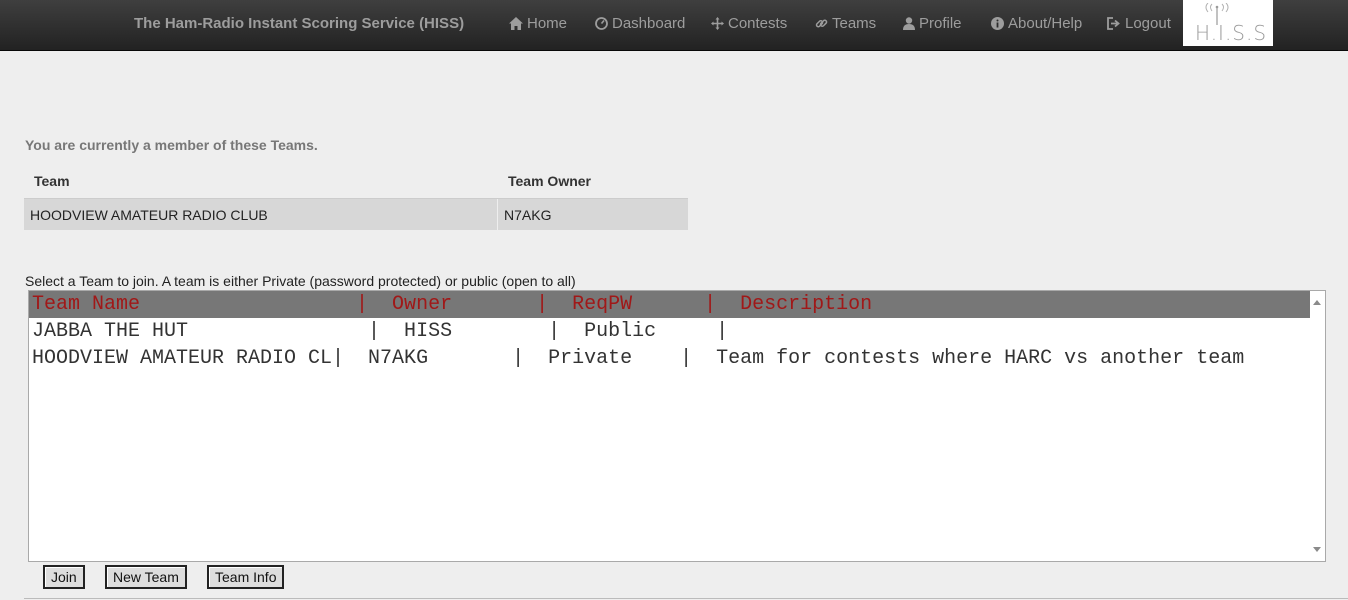 This screenshot has width=1348, height=600. What do you see at coordinates (149, 215) in the screenshot?
I see `cell-team: HOODVIEW AMATEUR RADIO CLUB` at bounding box center [149, 215].